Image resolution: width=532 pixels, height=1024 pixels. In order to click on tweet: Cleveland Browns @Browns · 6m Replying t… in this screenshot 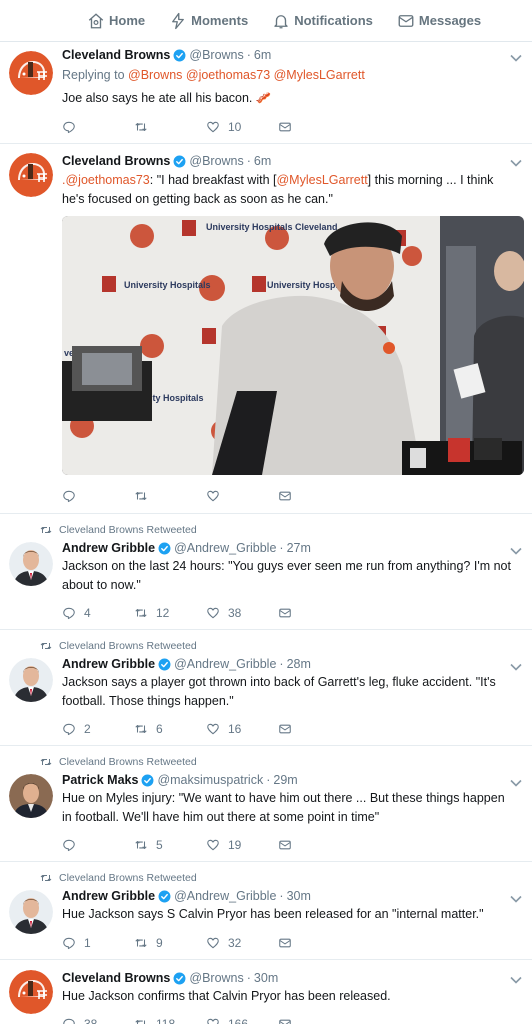, I will do `click(266, 93)`.